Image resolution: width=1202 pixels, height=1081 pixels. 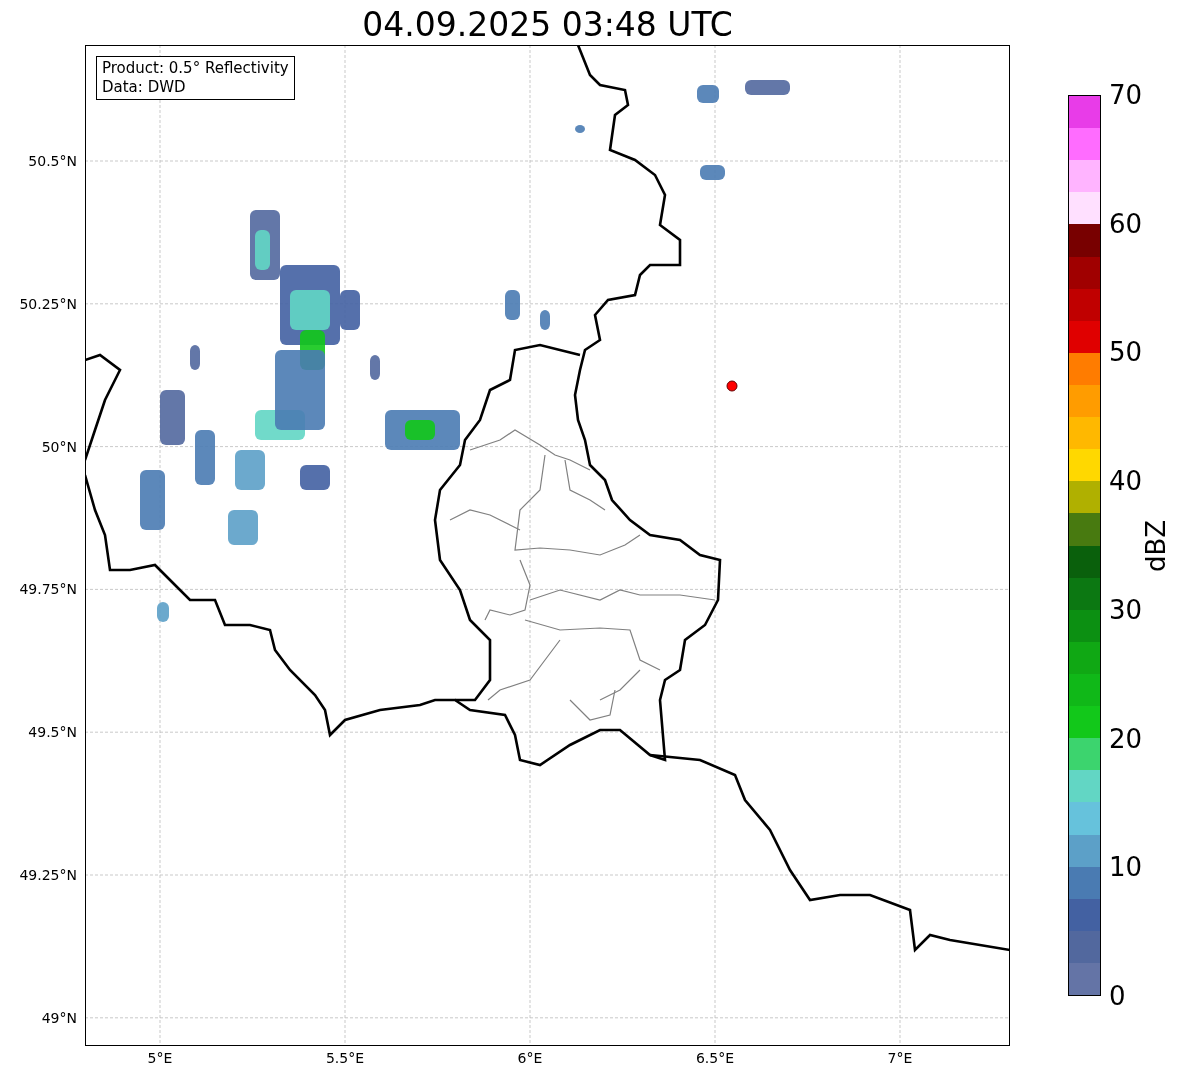 What do you see at coordinates (48, 875) in the screenshot?
I see `latitude-label: 49.25°N` at bounding box center [48, 875].